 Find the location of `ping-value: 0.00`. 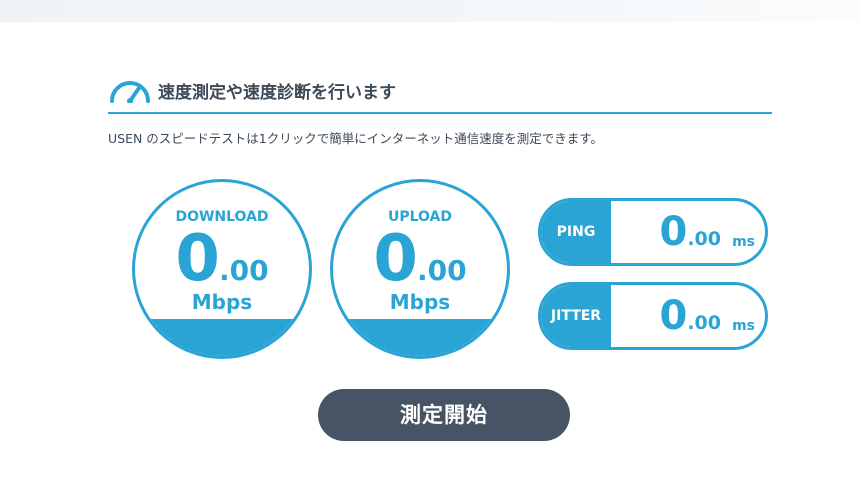

ping-value: 0.00 is located at coordinates (690, 232).